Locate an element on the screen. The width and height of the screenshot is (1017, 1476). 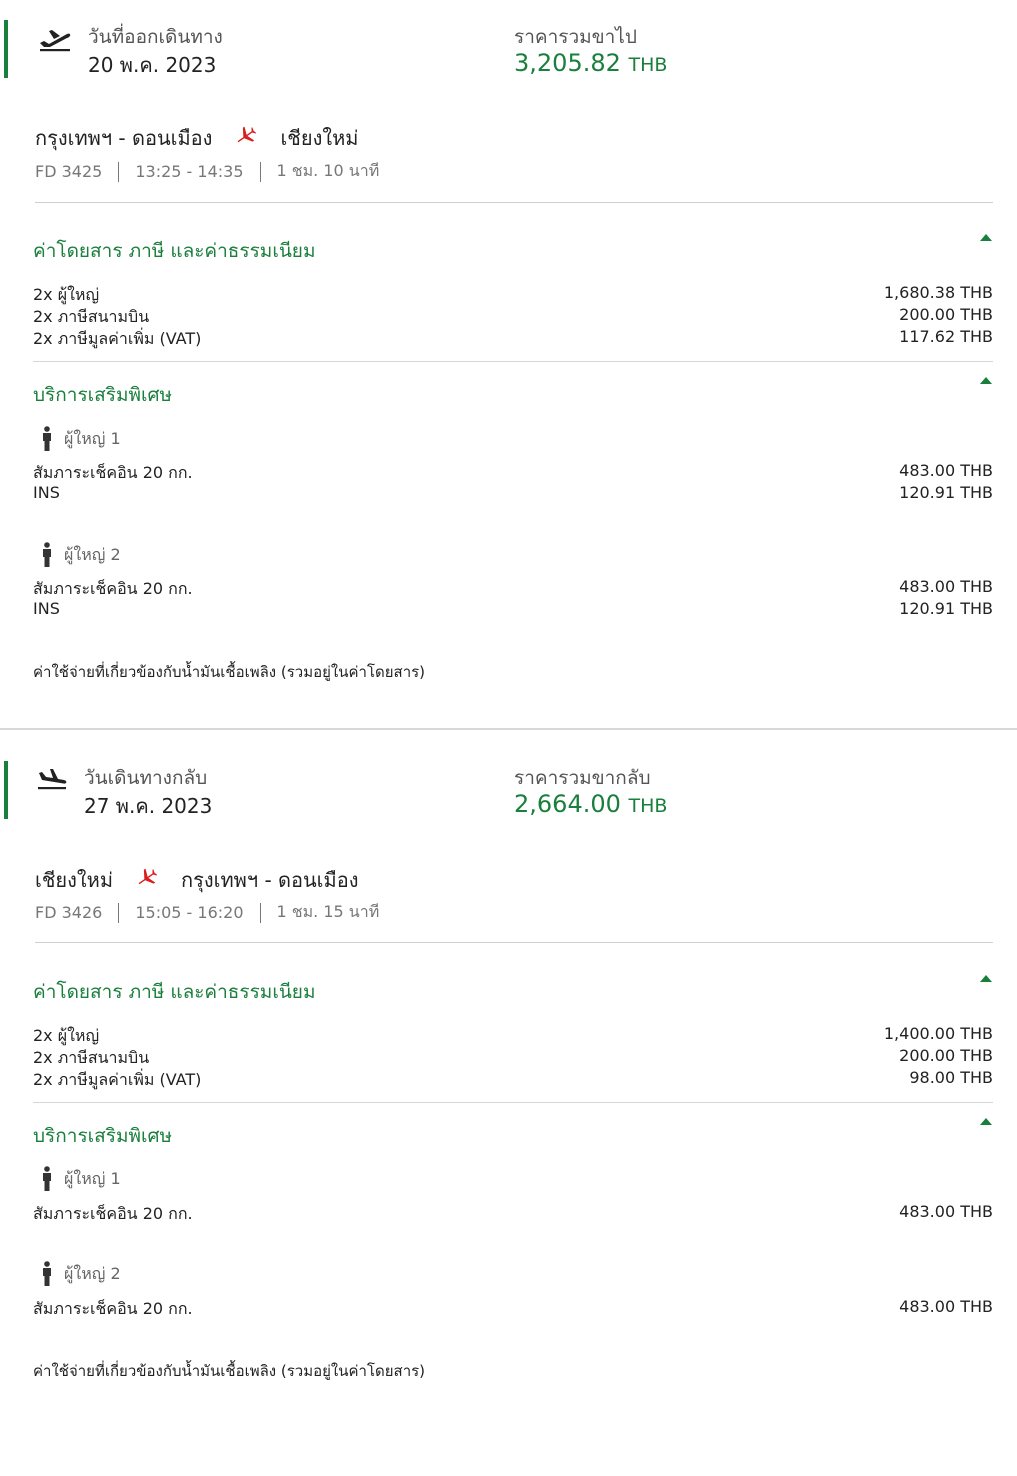
outbound-accent-bar is located at coordinates (6, 49).